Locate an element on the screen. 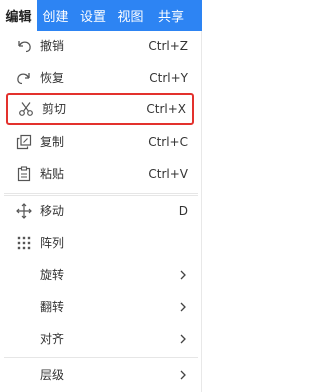 This screenshot has height=392, width=320. menu-item-rotate: 旋转 is located at coordinates (100, 275).